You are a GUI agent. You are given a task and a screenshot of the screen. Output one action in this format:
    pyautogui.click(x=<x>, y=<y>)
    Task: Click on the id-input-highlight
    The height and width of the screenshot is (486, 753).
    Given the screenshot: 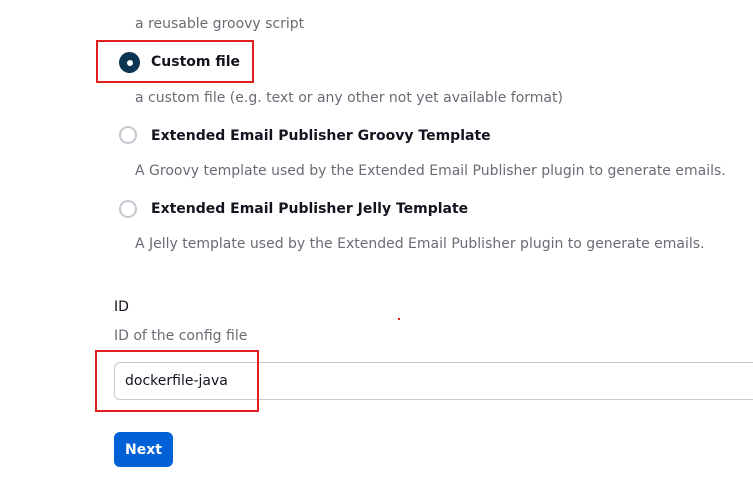 What is the action you would take?
    pyautogui.click(x=177, y=381)
    